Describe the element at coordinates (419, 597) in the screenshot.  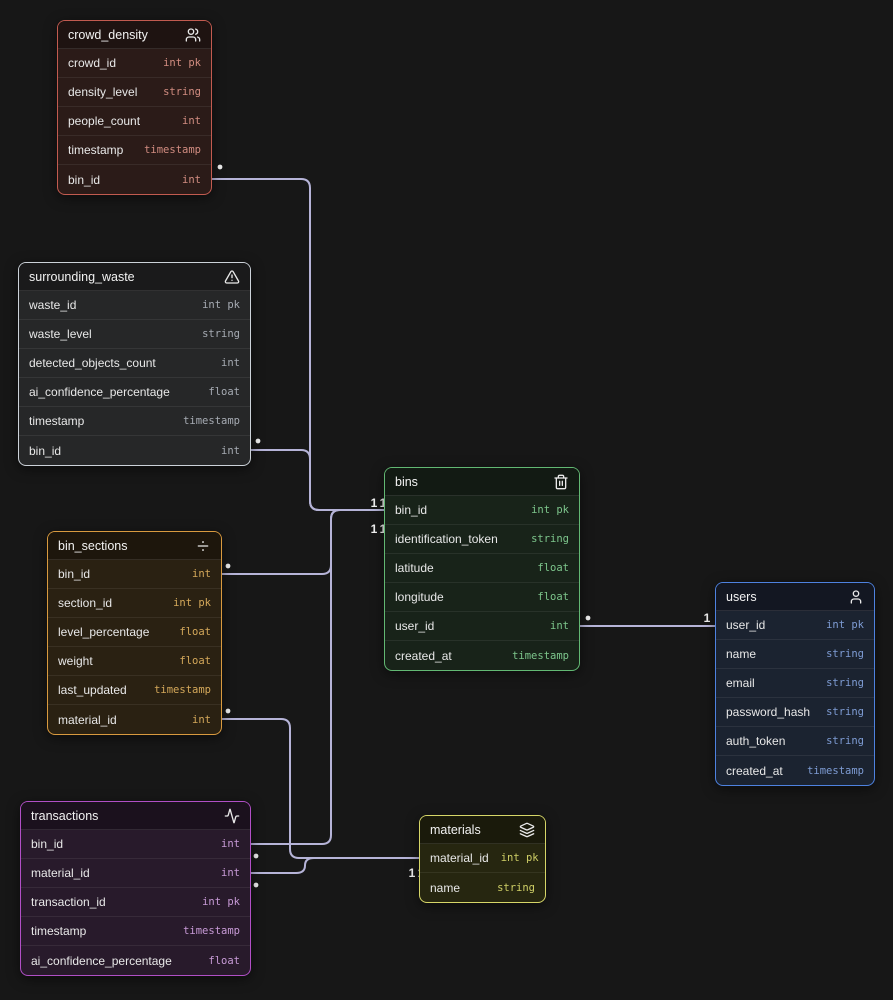
I see `field-name: longitude` at that location.